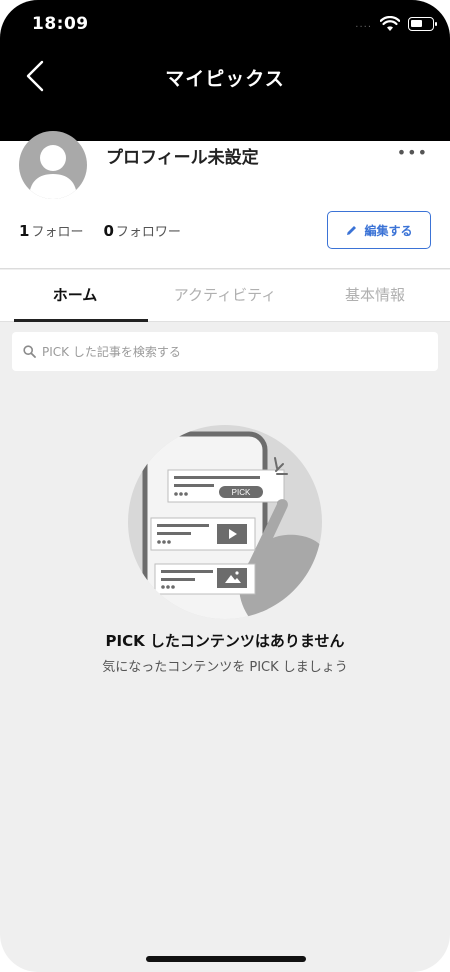  What do you see at coordinates (375, 295) in the screenshot?
I see `tab-basic-info: 基本情報` at bounding box center [375, 295].